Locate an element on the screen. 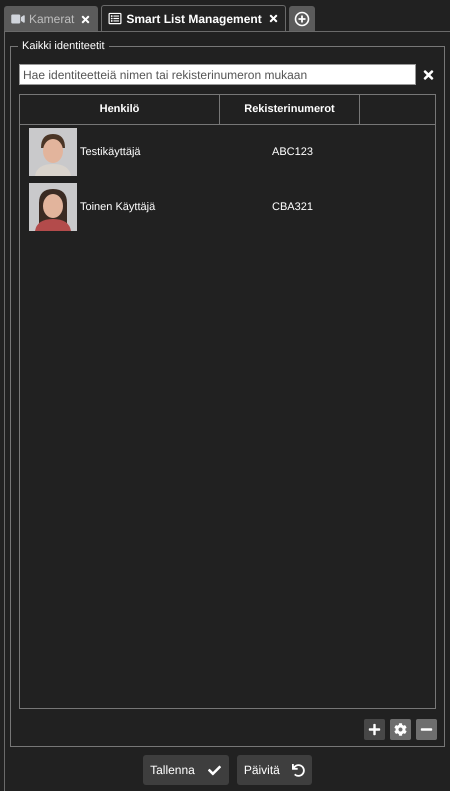  search-field: Hae identiteetteiä nimen tai rekisterinumeron mukaan is located at coordinates (217, 74).